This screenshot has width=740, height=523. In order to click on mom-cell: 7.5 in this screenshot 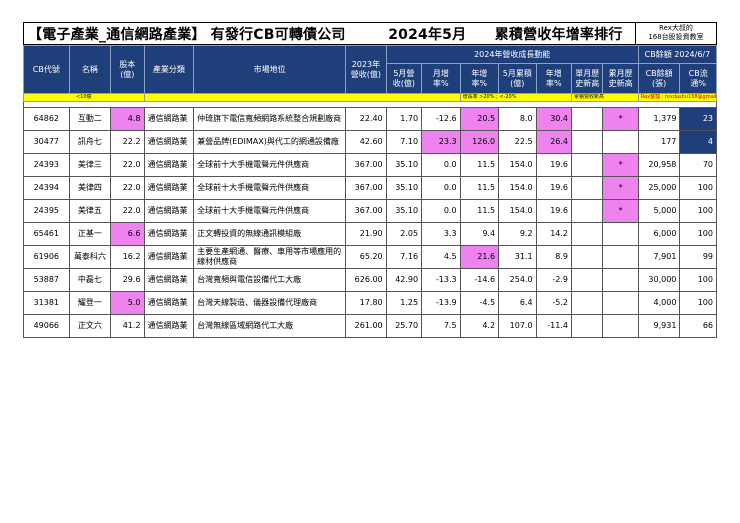, I will do `click(441, 326)`.